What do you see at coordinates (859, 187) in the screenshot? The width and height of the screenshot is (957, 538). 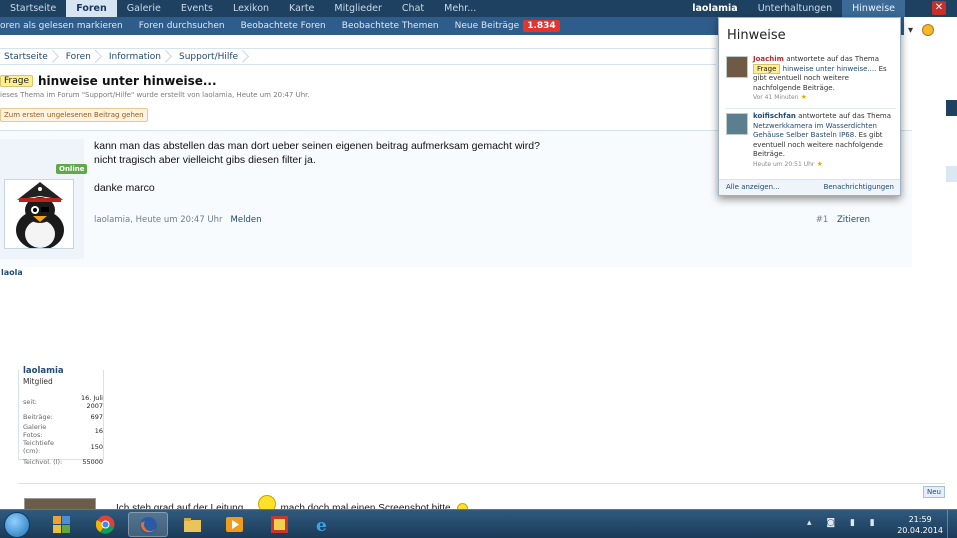 I see `notification-settings-link: Benachrichtigungen` at bounding box center [859, 187].